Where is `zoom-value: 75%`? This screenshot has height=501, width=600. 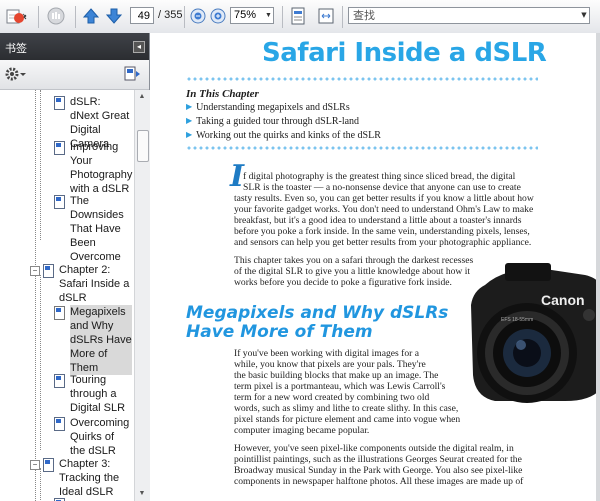 zoom-value: 75% is located at coordinates (245, 15).